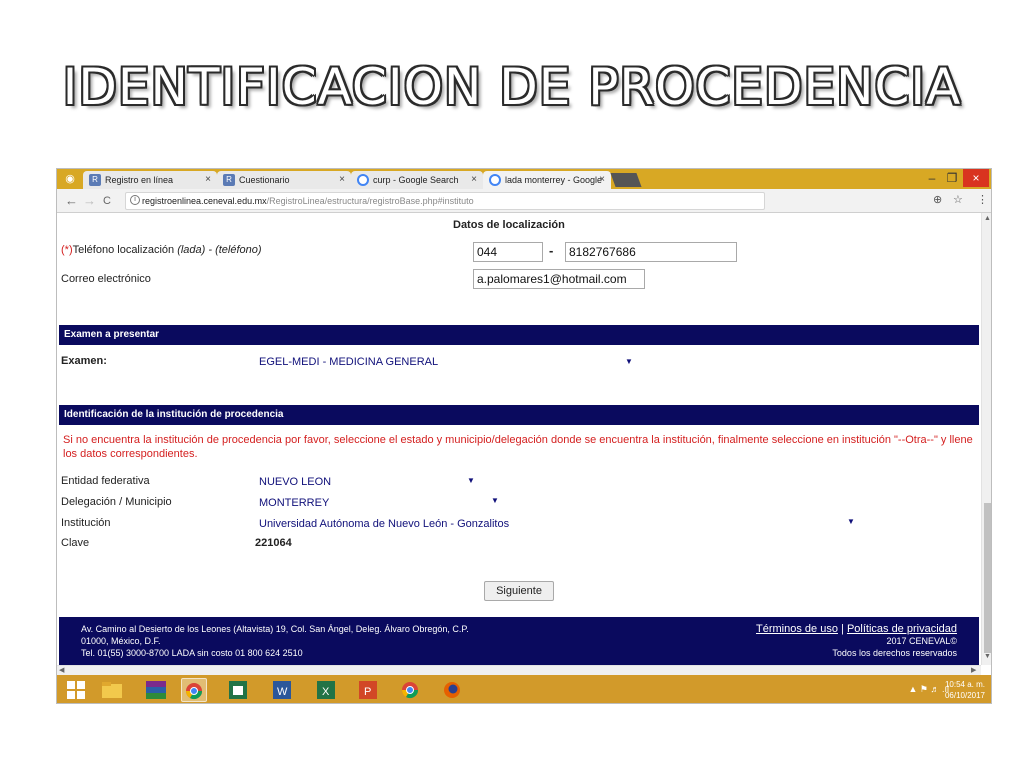  What do you see at coordinates (964, 695) in the screenshot?
I see `clock-date: 06/10/2017` at bounding box center [964, 695].